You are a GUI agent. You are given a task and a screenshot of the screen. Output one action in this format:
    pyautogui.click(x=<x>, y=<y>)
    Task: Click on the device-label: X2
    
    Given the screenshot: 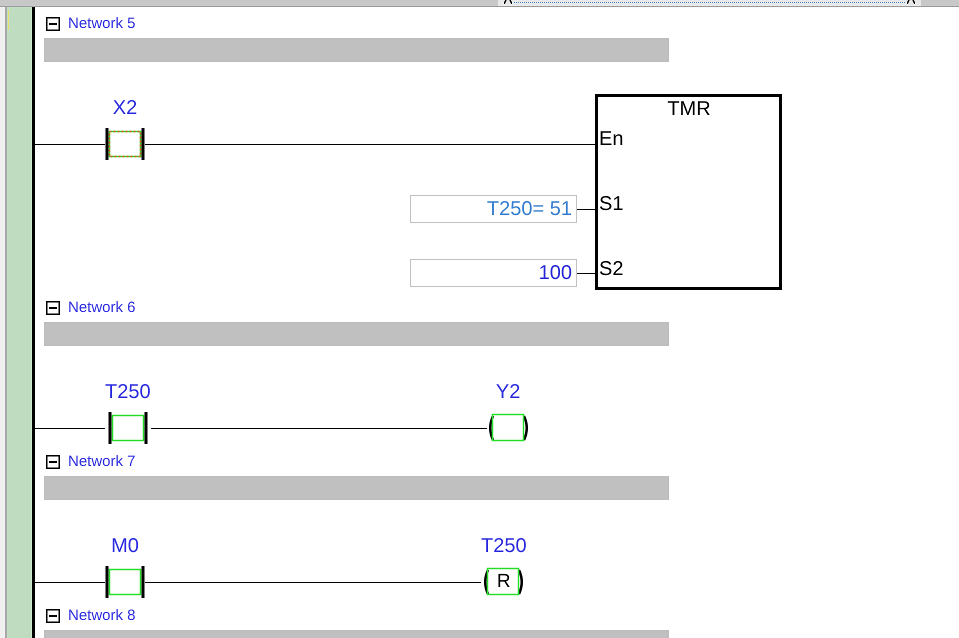 What is the action you would take?
    pyautogui.click(x=125, y=108)
    